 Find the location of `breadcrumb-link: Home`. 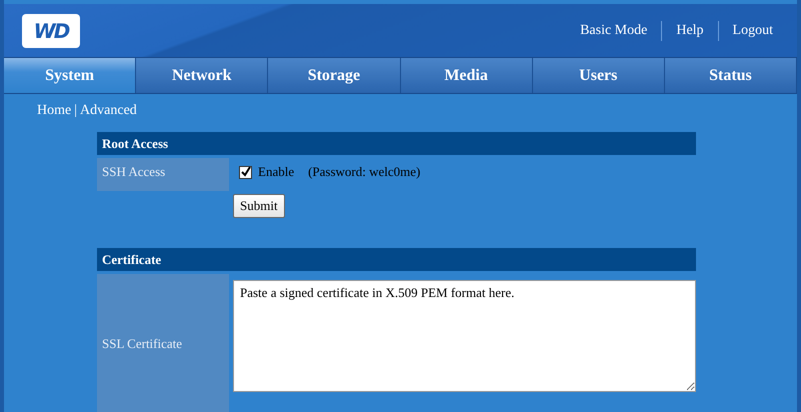

breadcrumb-link: Home is located at coordinates (54, 116).